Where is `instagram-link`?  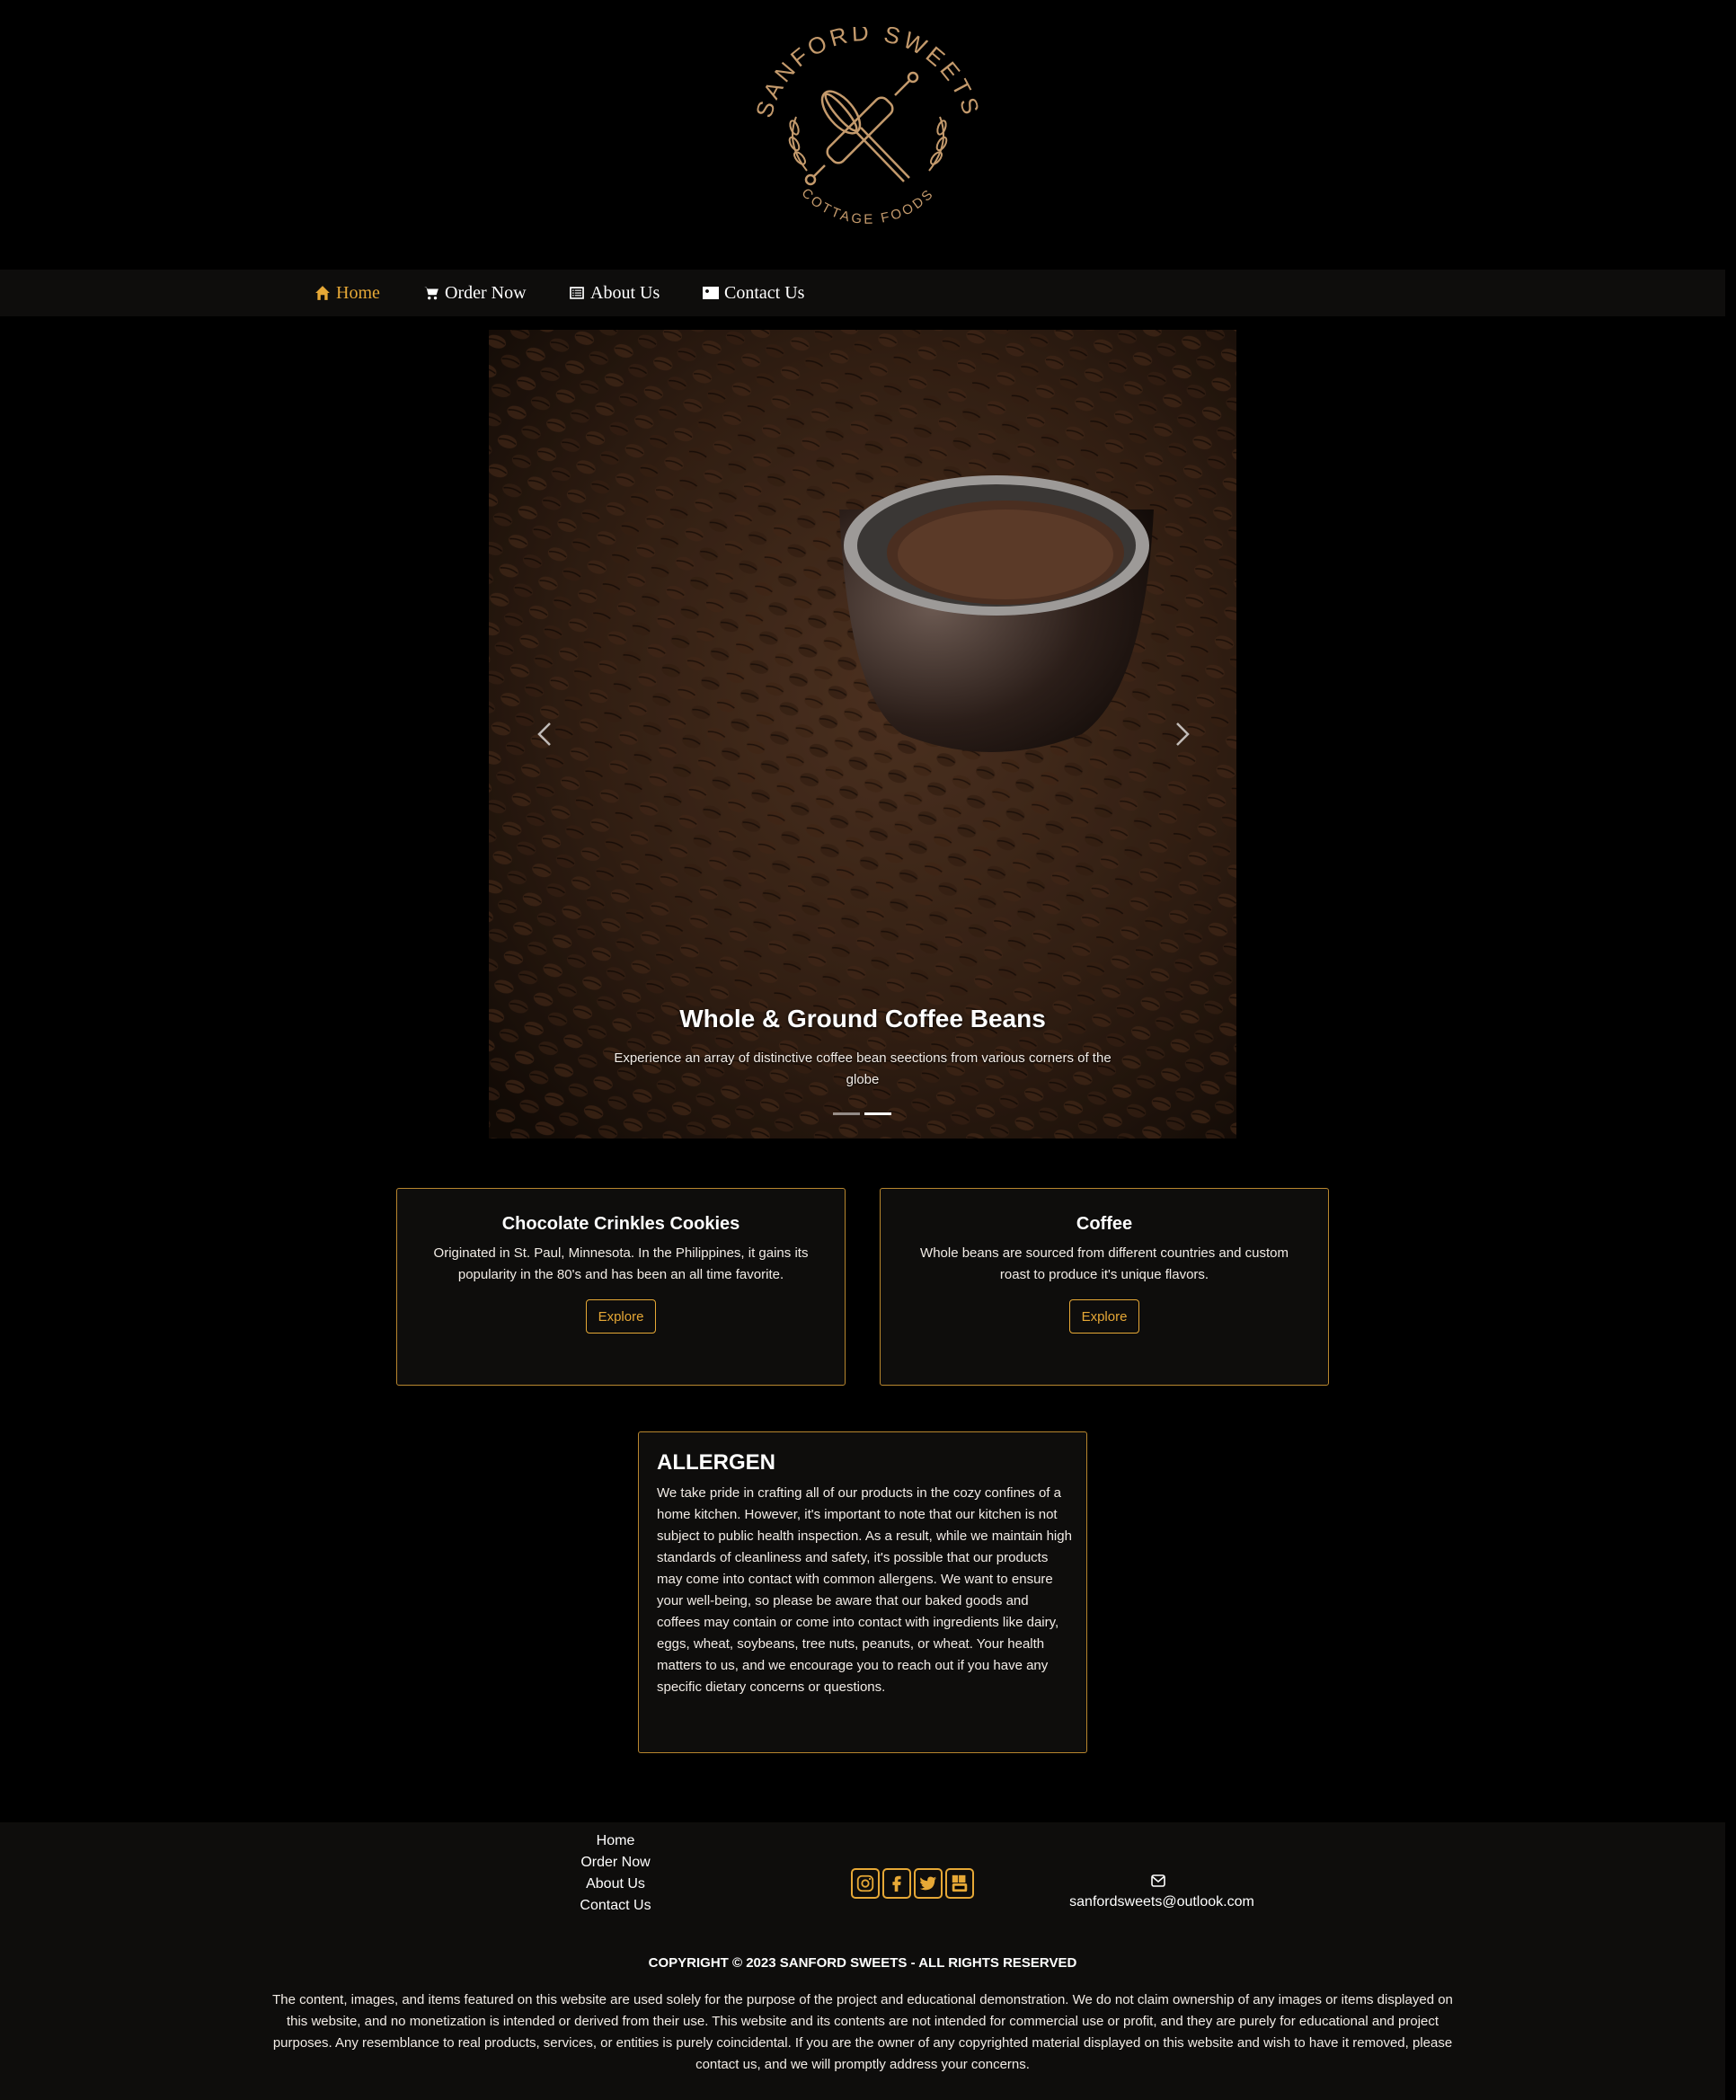 instagram-link is located at coordinates (865, 1883).